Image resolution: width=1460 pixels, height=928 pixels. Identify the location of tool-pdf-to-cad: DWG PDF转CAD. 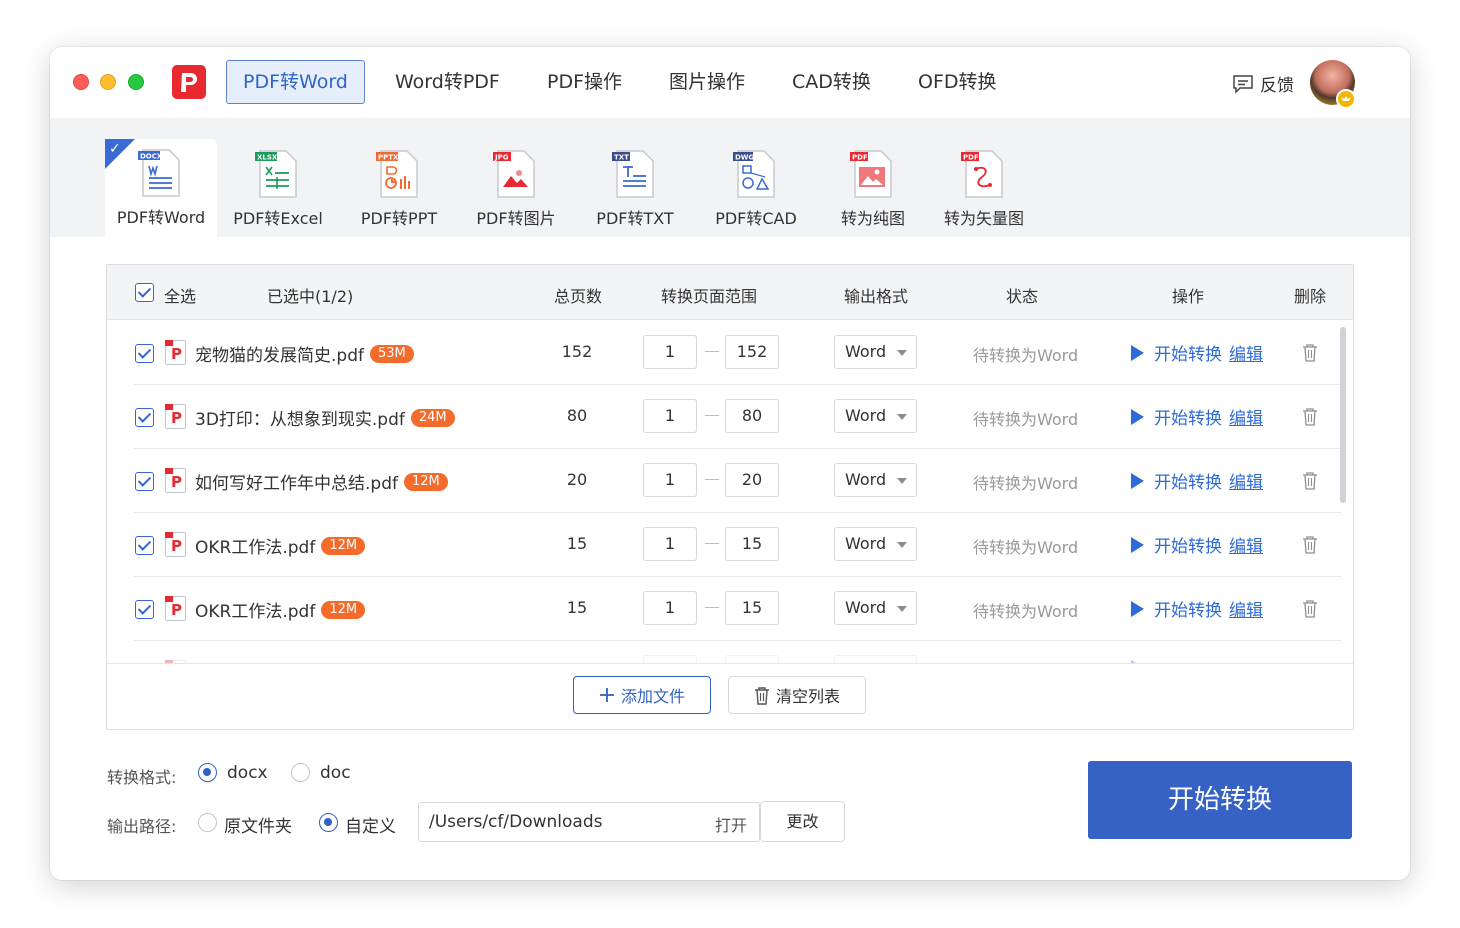
(756, 188).